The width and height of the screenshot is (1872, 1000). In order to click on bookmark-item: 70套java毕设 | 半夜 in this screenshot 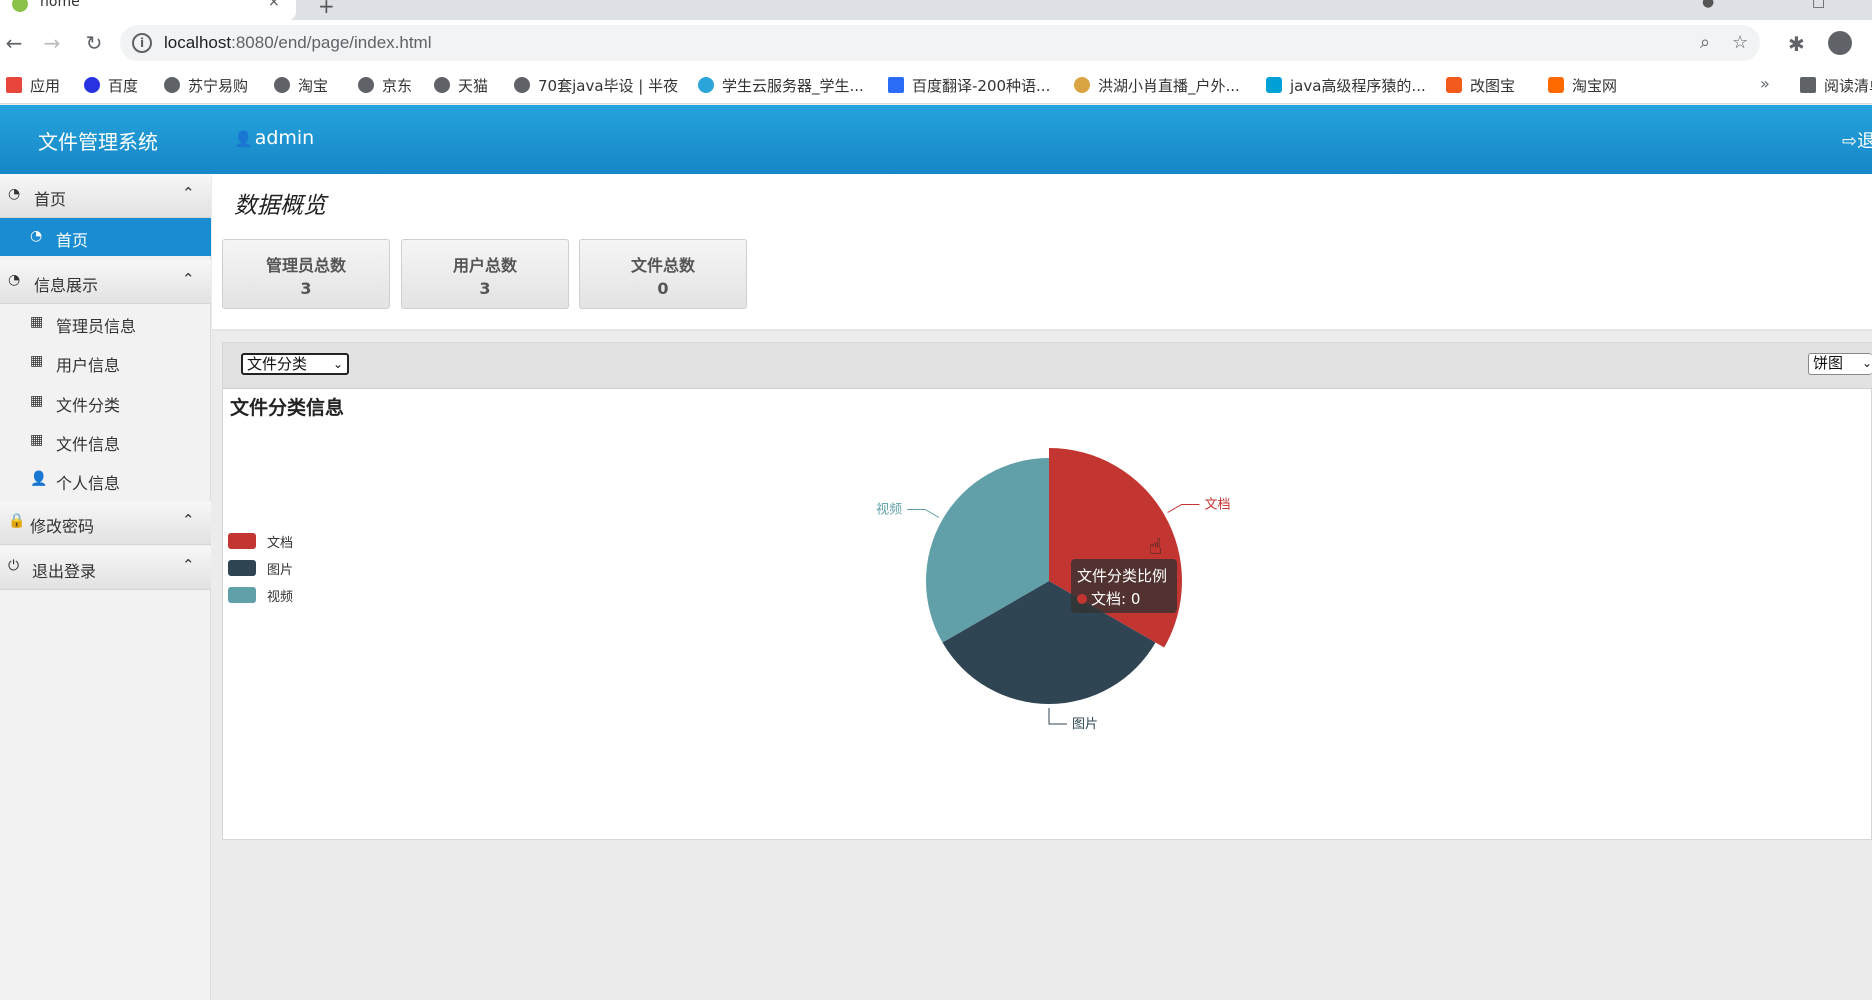, I will do `click(596, 85)`.